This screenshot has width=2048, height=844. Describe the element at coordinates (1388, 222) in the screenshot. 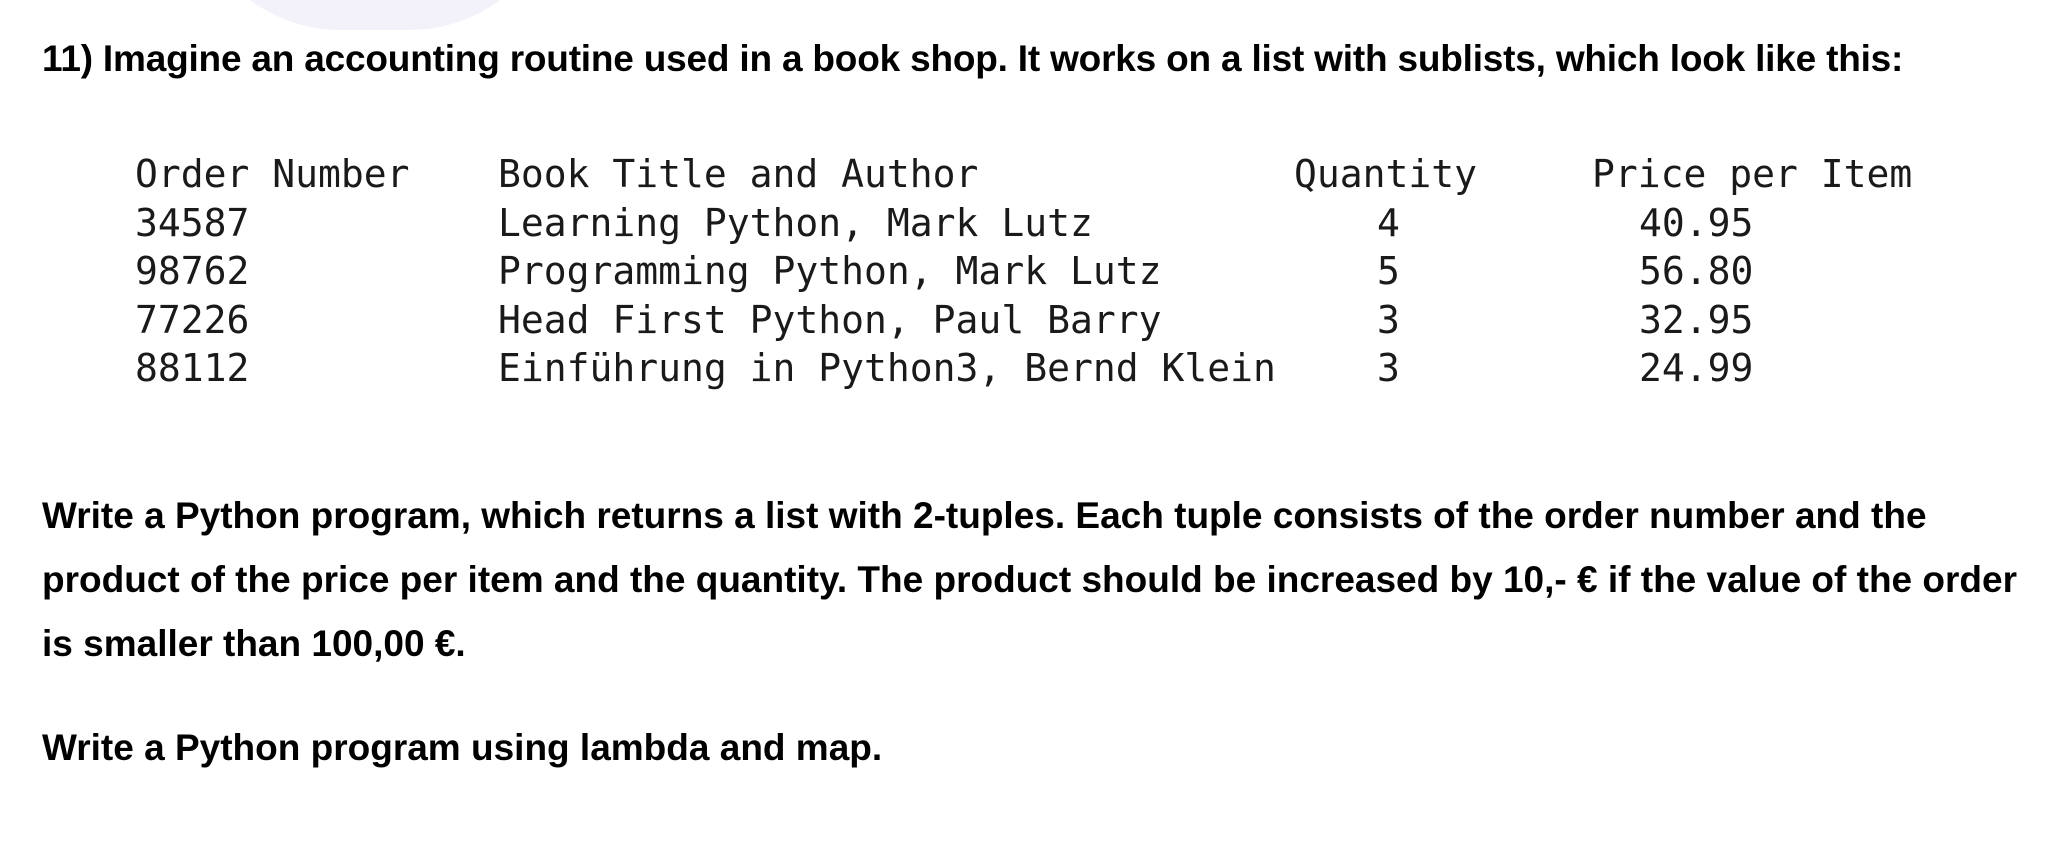

I see `cell-quantity: 4` at that location.